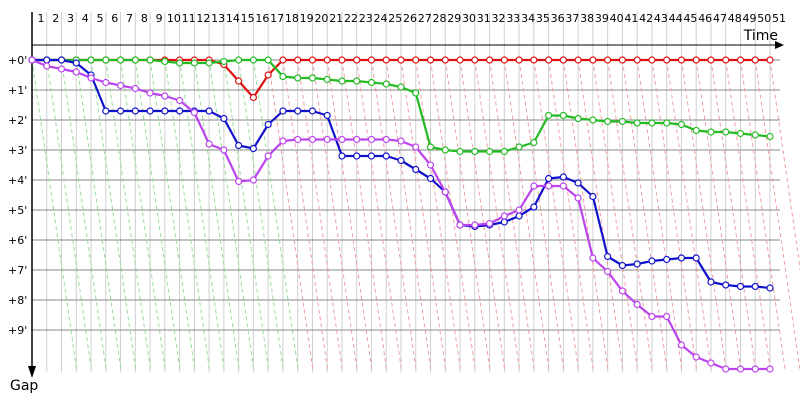  I want to click on y-tick-label: +1', so click(17, 90).